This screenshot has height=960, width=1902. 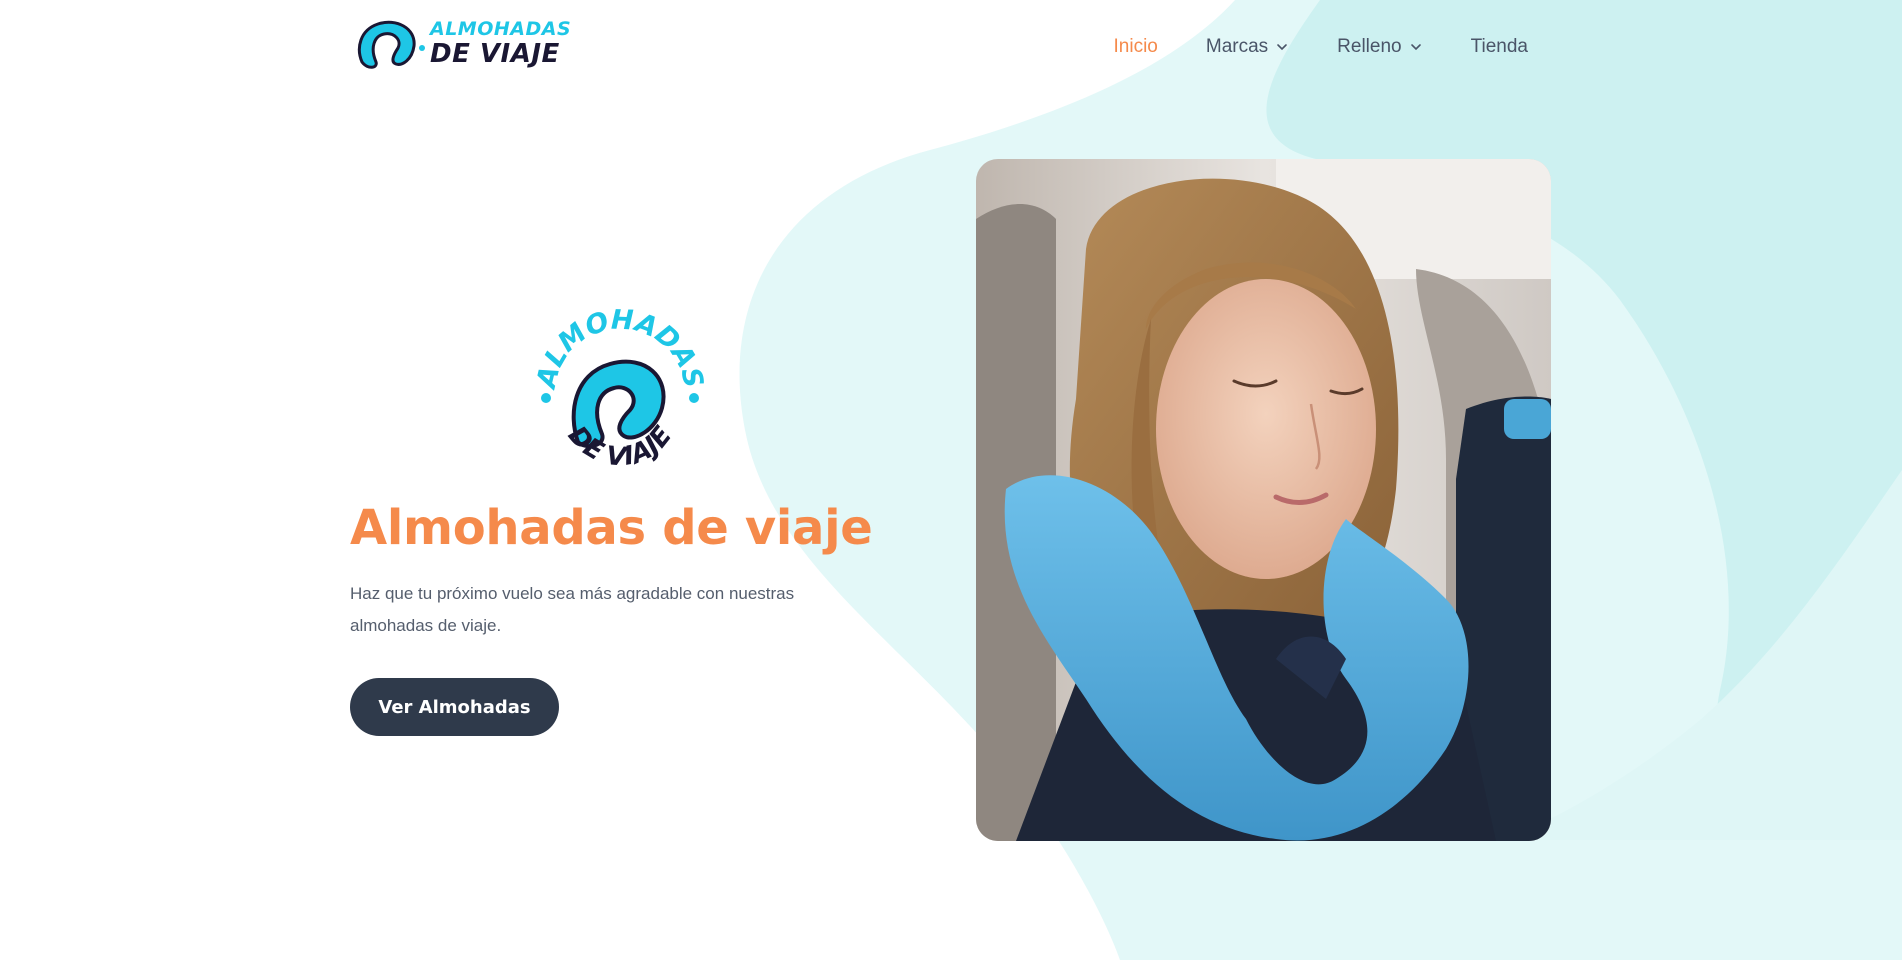 I want to click on nav-item-inicio: Inicio, so click(x=1136, y=47).